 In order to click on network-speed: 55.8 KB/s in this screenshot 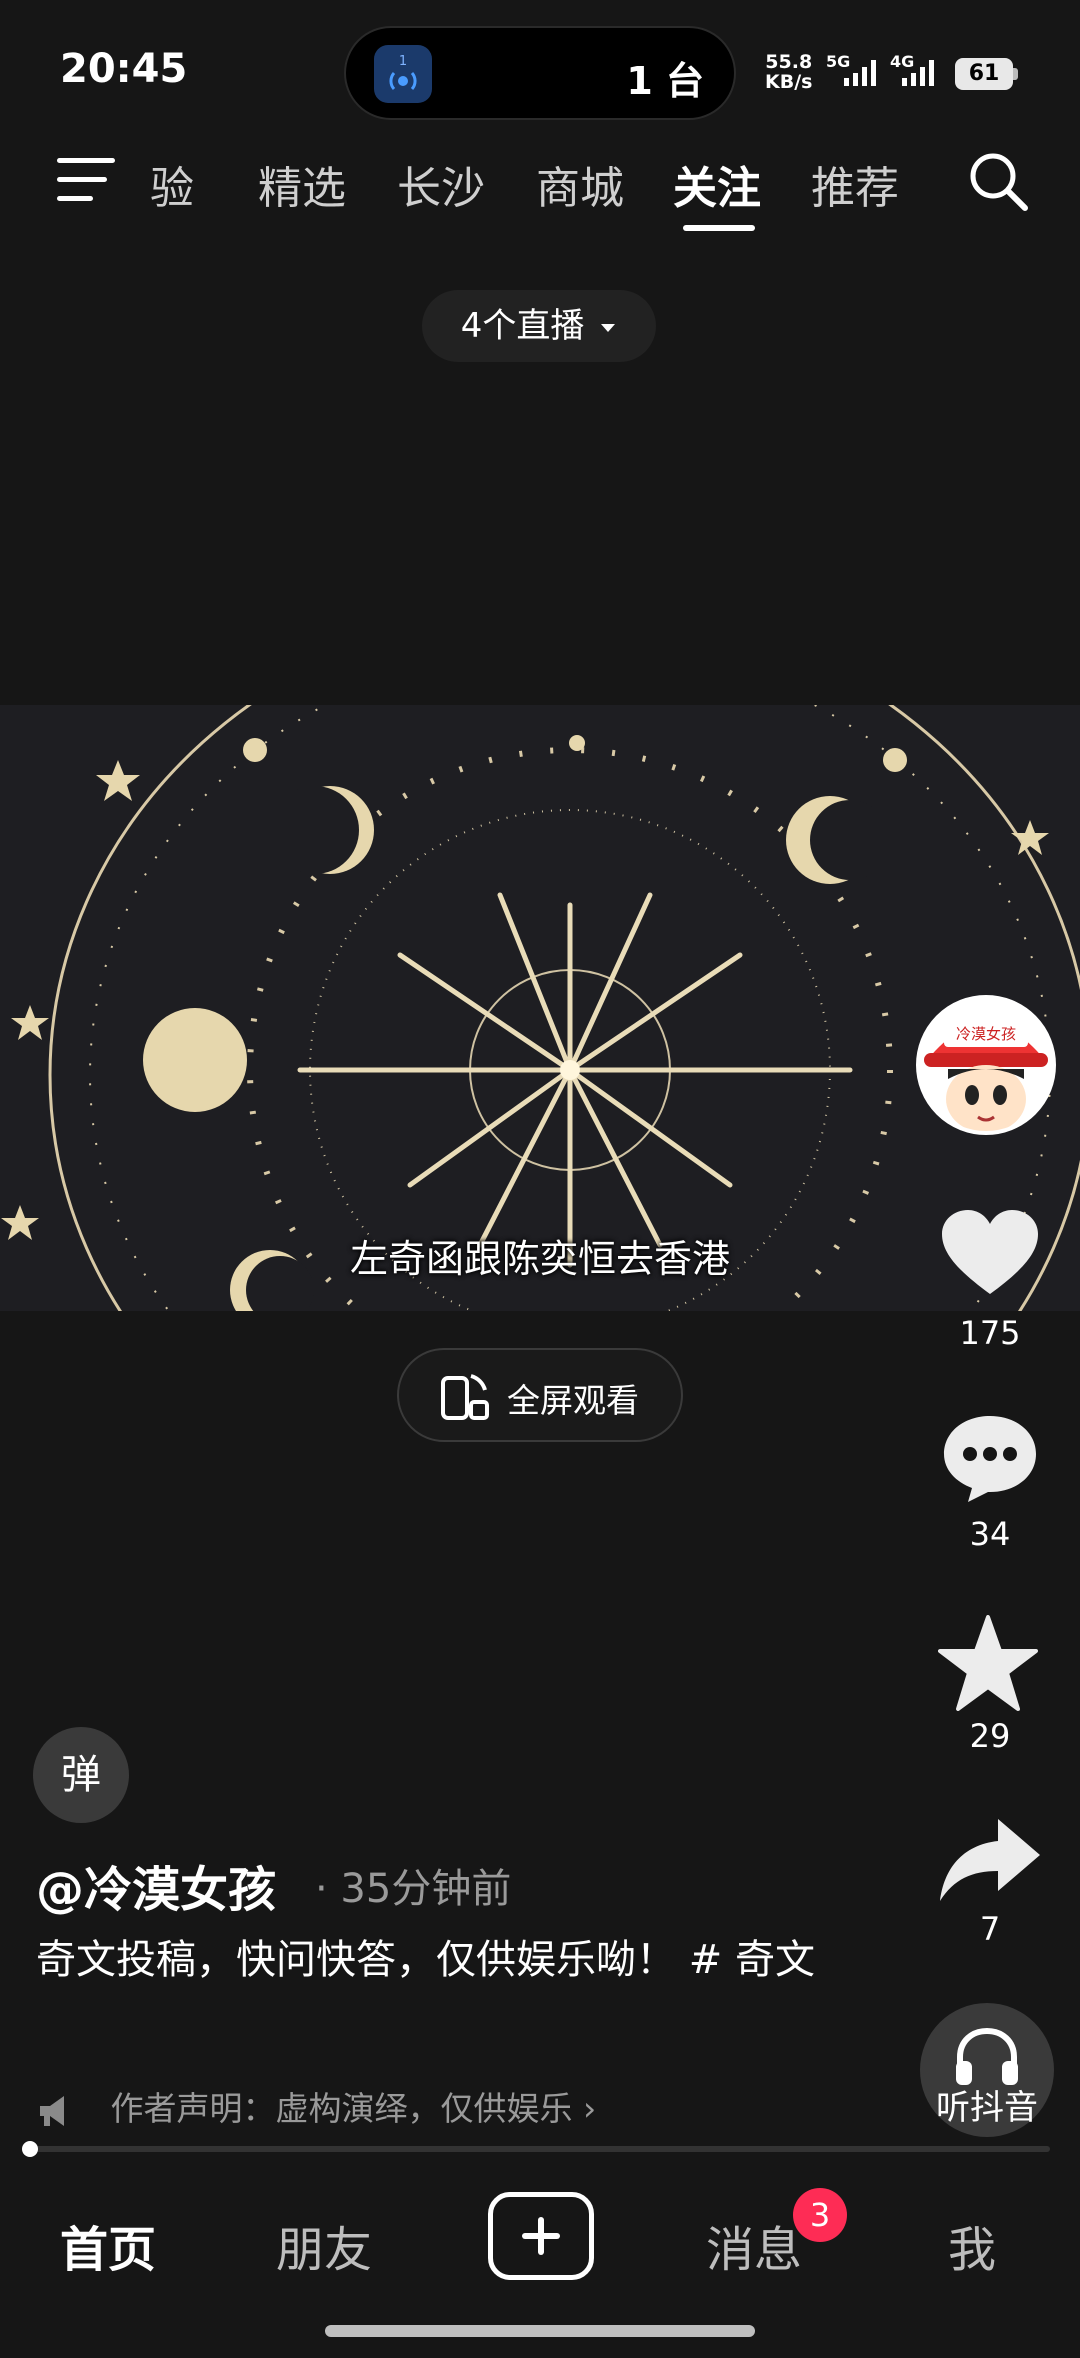, I will do `click(788, 72)`.